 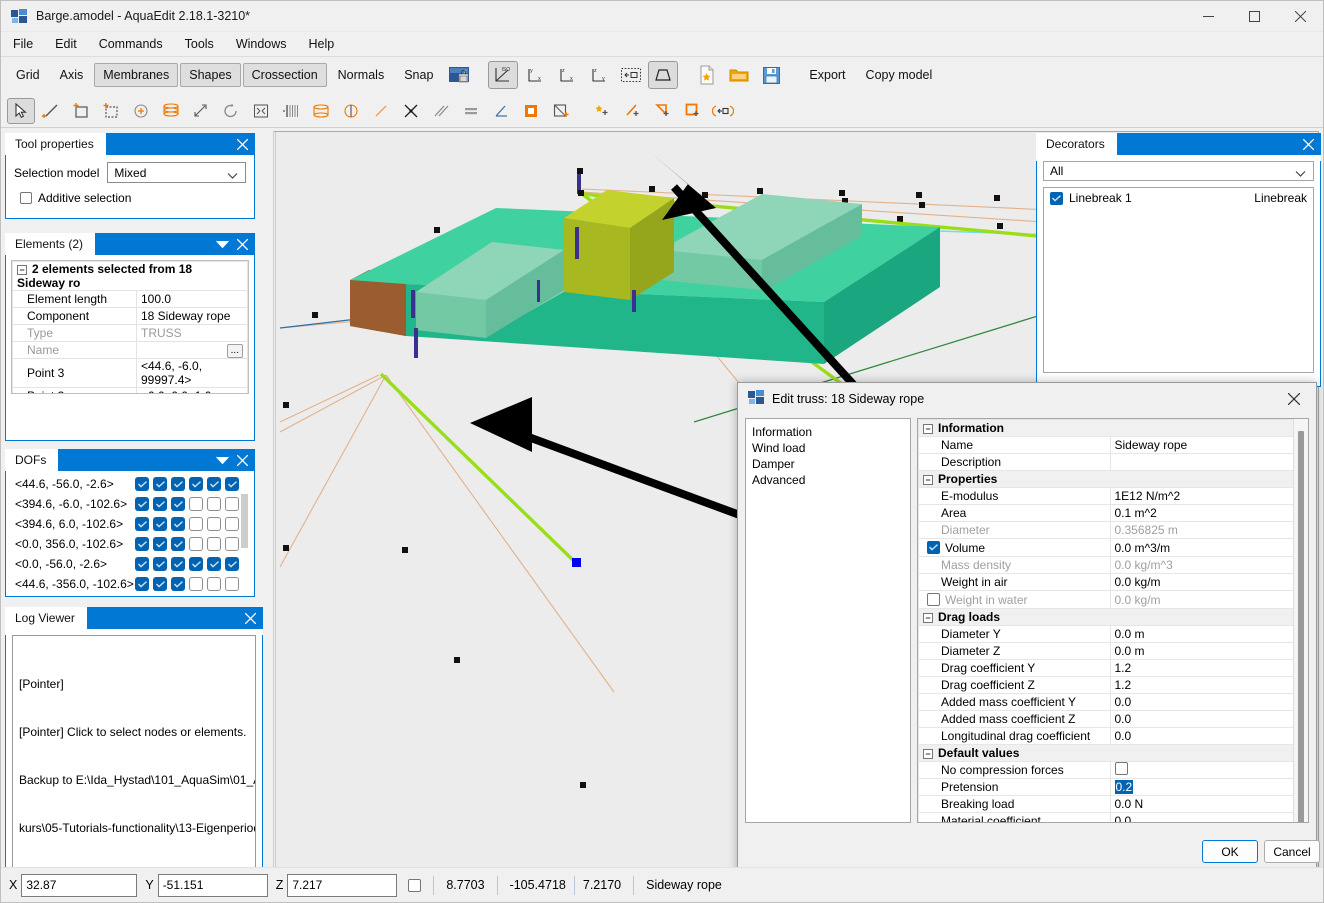 I want to click on table-row: Point 3 <44.6, -6.0, 99997.4>, so click(x=130, y=373).